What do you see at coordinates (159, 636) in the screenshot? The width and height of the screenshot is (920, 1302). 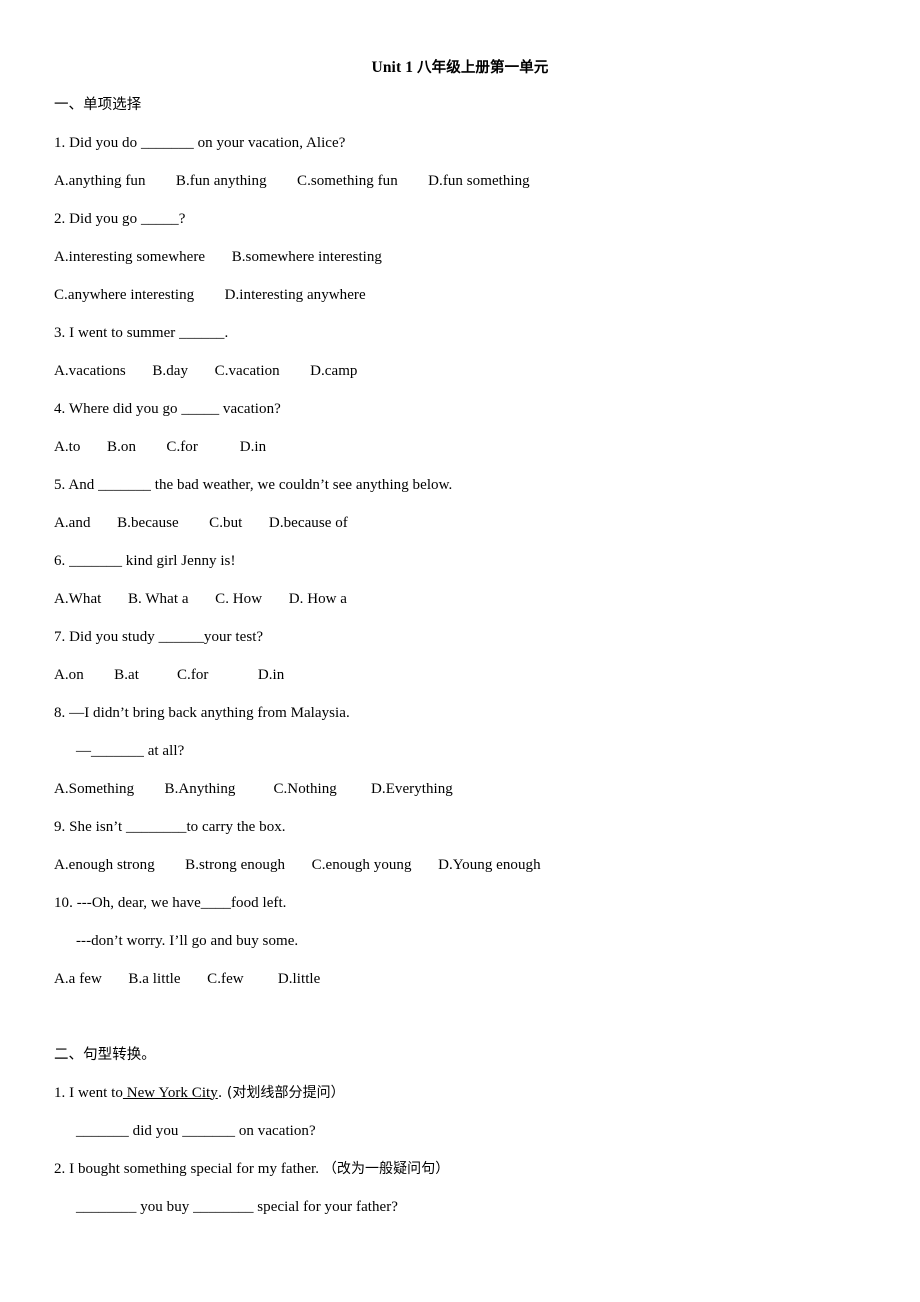 I see `question-7-stem: 7. Did you study ______your test?` at bounding box center [159, 636].